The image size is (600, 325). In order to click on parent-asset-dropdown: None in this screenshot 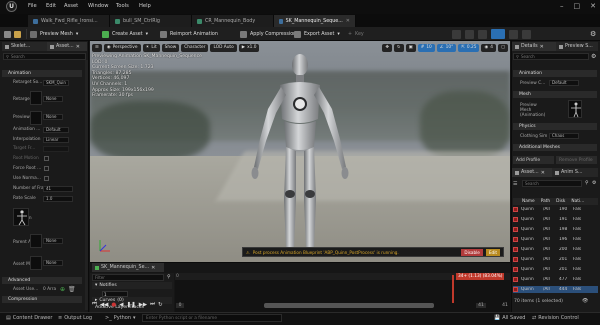, I will do `click(53, 241)`.